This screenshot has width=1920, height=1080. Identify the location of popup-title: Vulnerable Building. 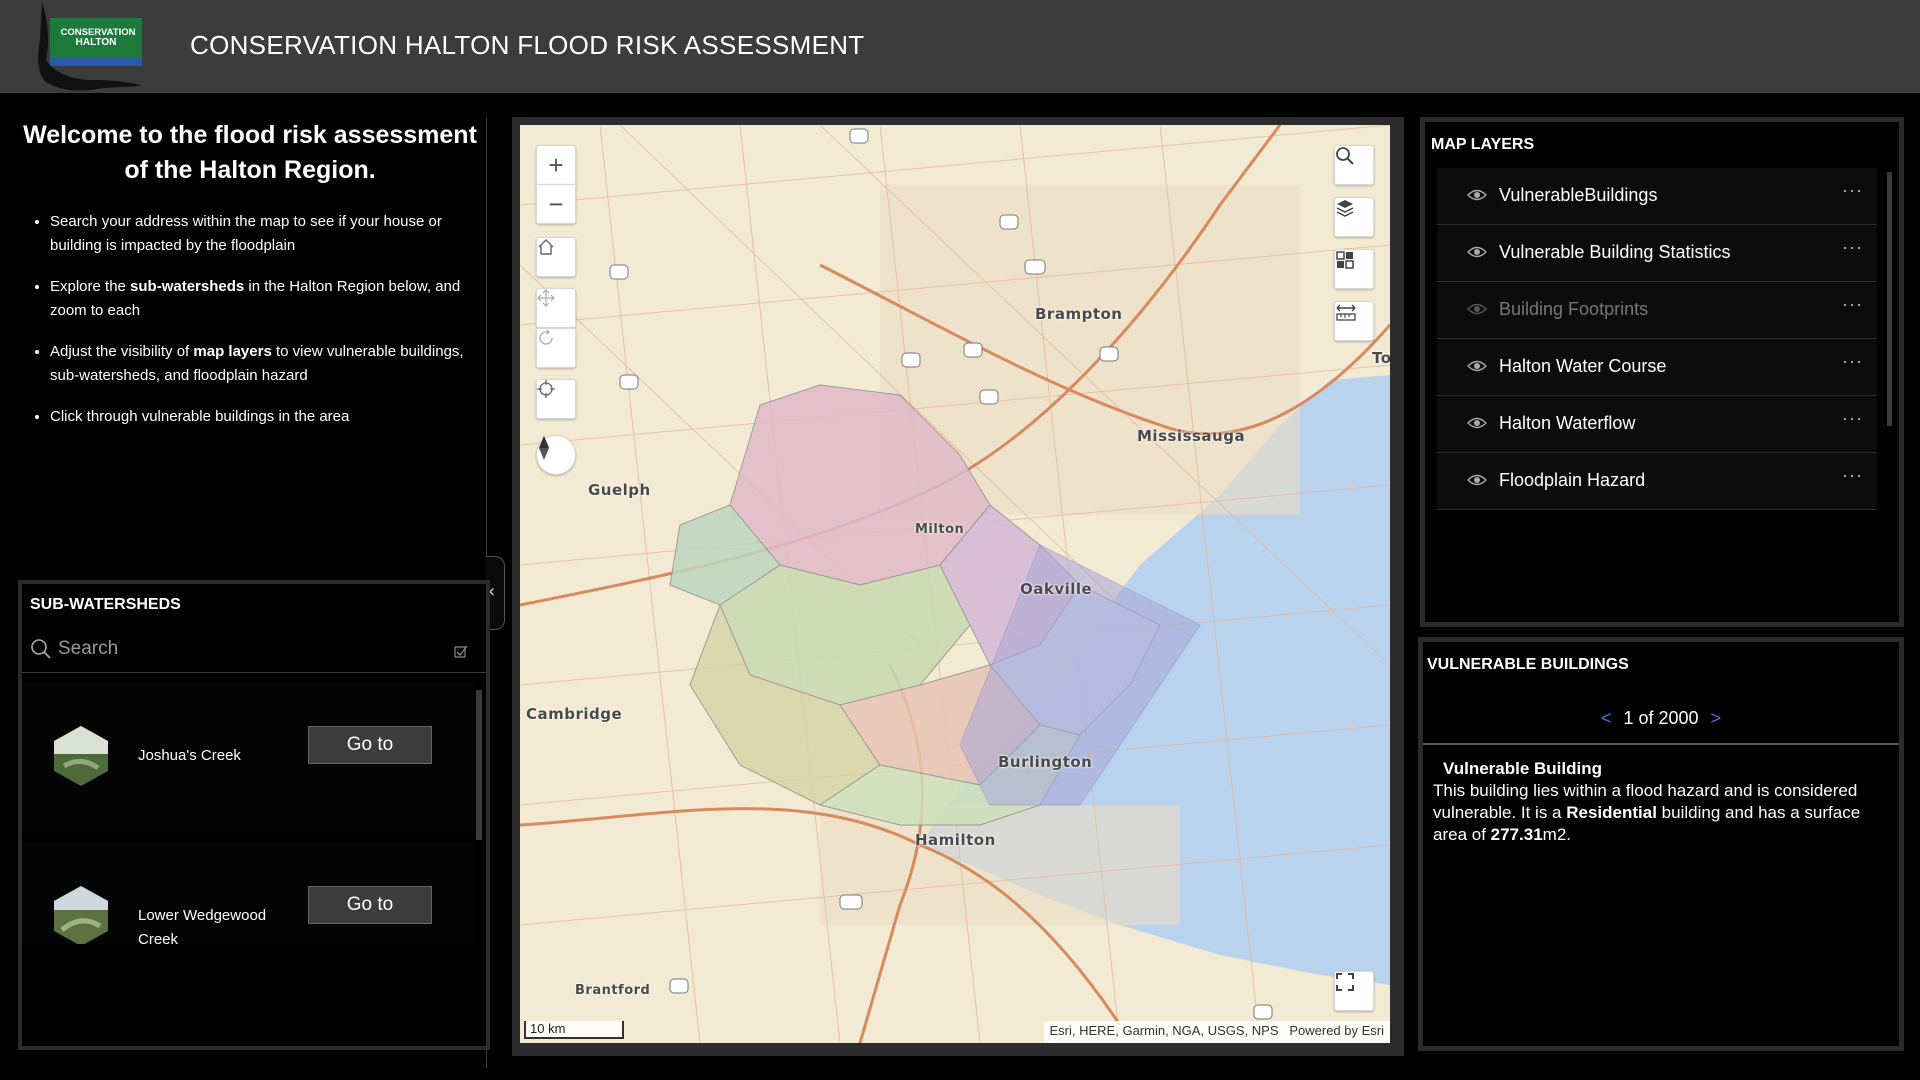
(1522, 768).